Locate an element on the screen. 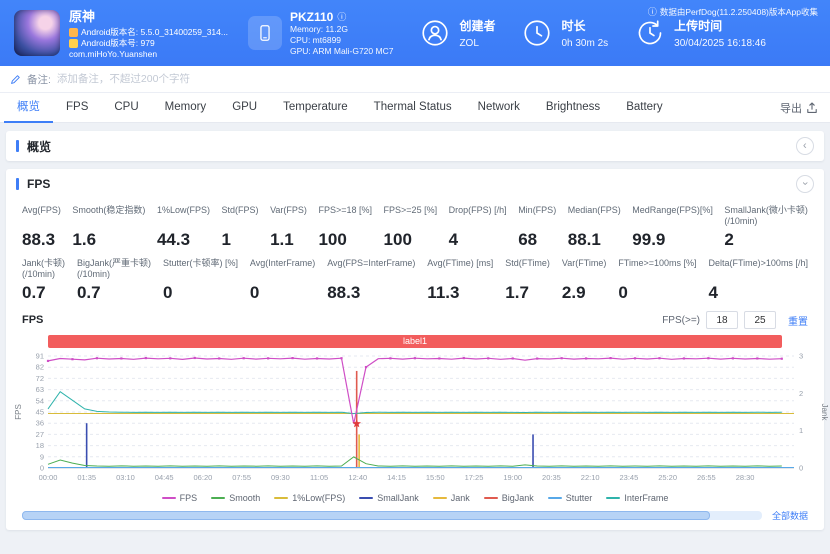 Image resolution: width=830 pixels, height=554 pixels. duration-value: 0h 30m 2s is located at coordinates (585, 43).